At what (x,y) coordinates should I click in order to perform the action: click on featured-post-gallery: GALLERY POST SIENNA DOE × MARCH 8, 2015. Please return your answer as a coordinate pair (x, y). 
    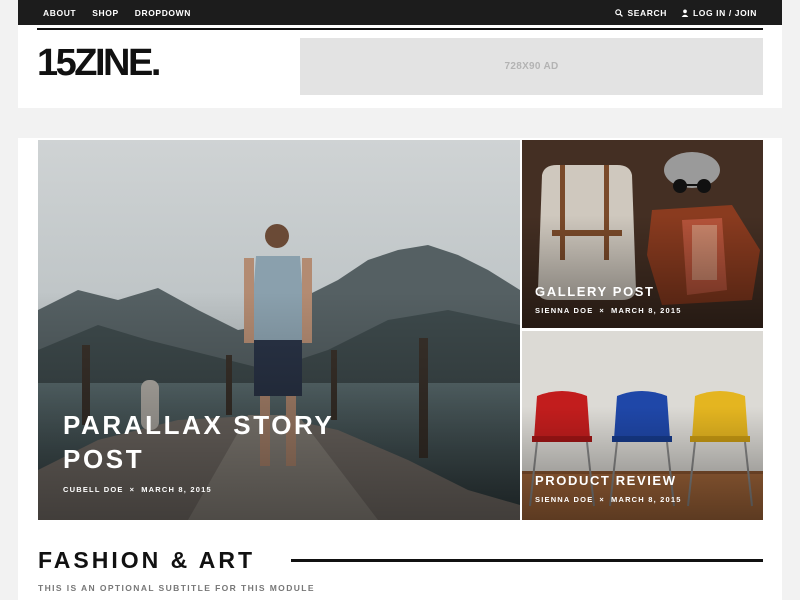
    Looking at the image, I should click on (642, 234).